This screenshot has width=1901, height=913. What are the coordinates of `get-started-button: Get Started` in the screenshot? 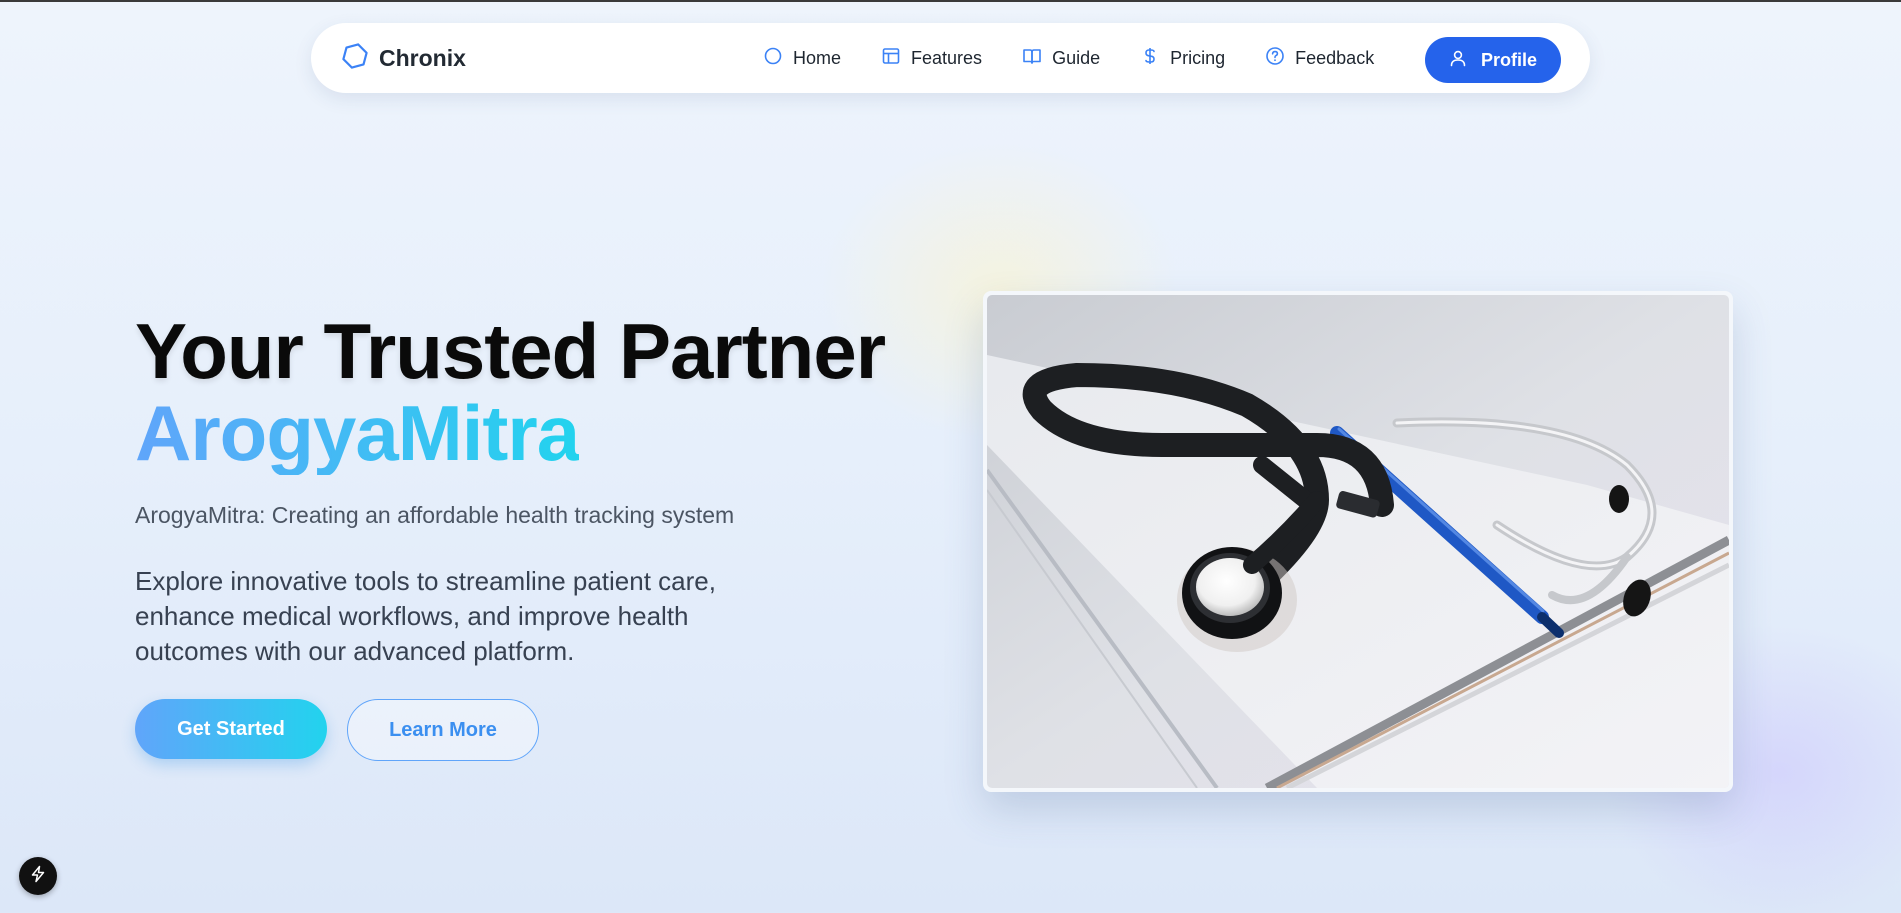 It's located at (231, 729).